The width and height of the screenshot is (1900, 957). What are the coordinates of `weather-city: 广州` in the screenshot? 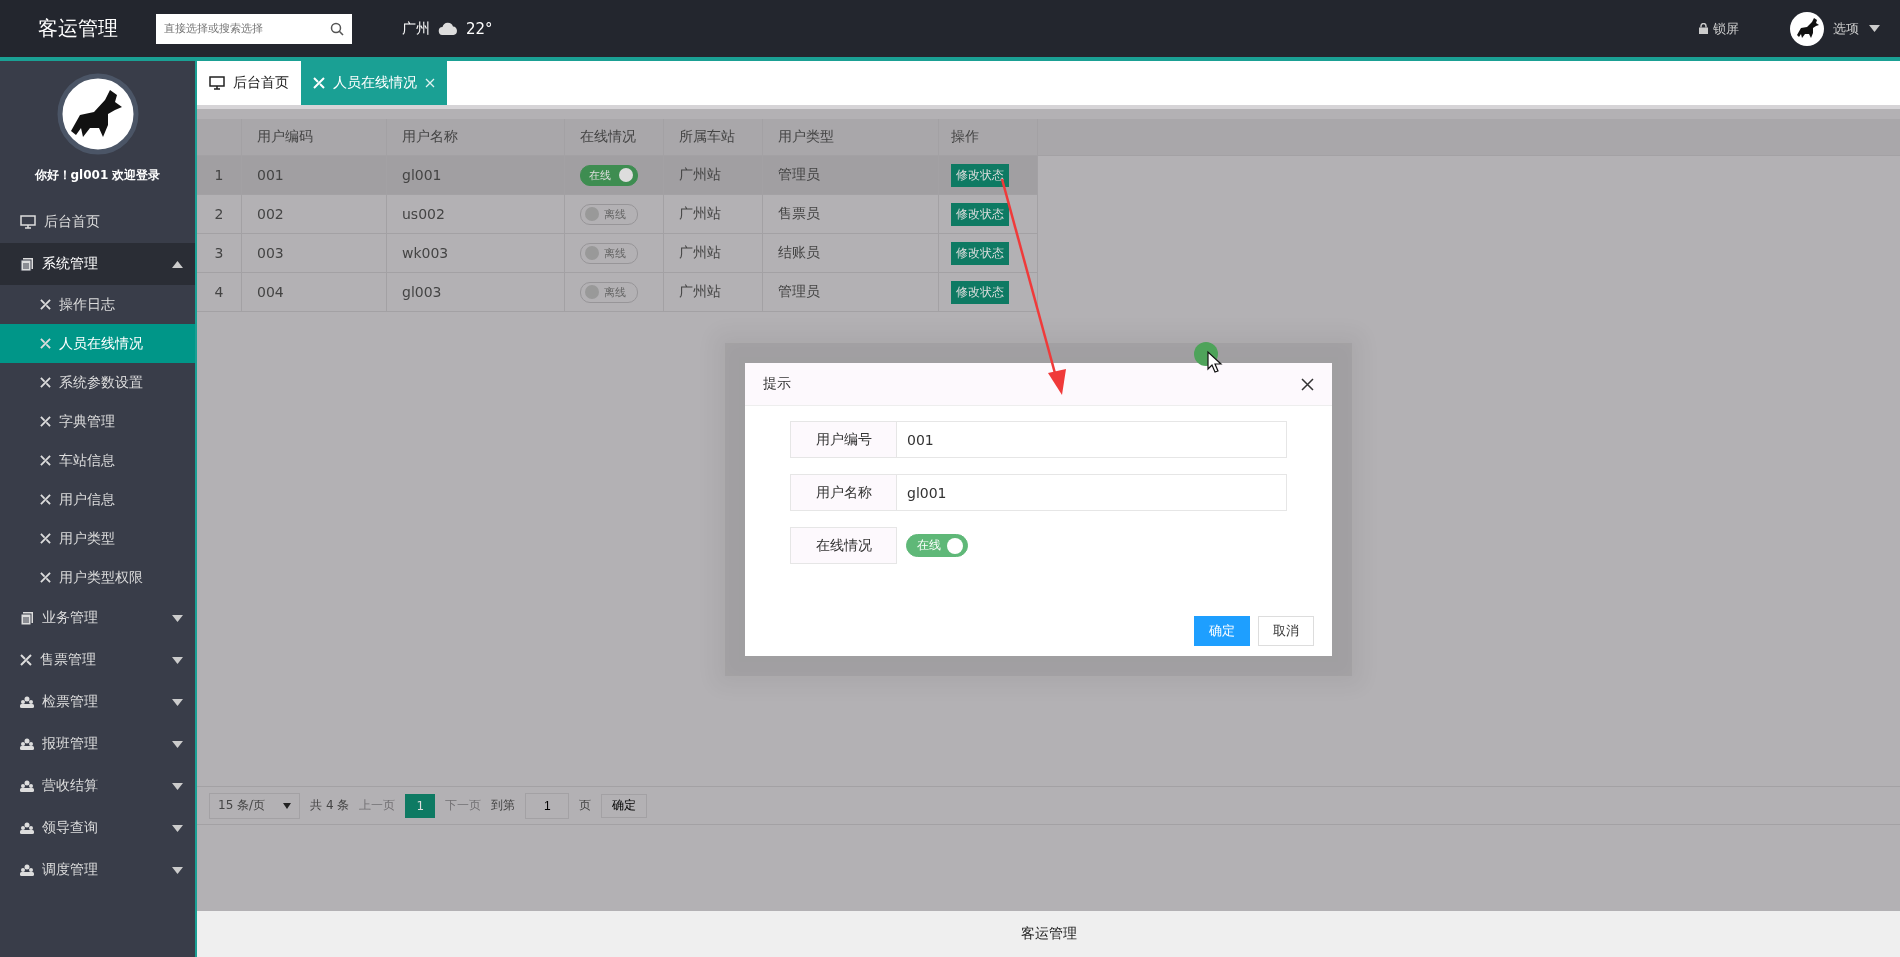 It's located at (416, 28).